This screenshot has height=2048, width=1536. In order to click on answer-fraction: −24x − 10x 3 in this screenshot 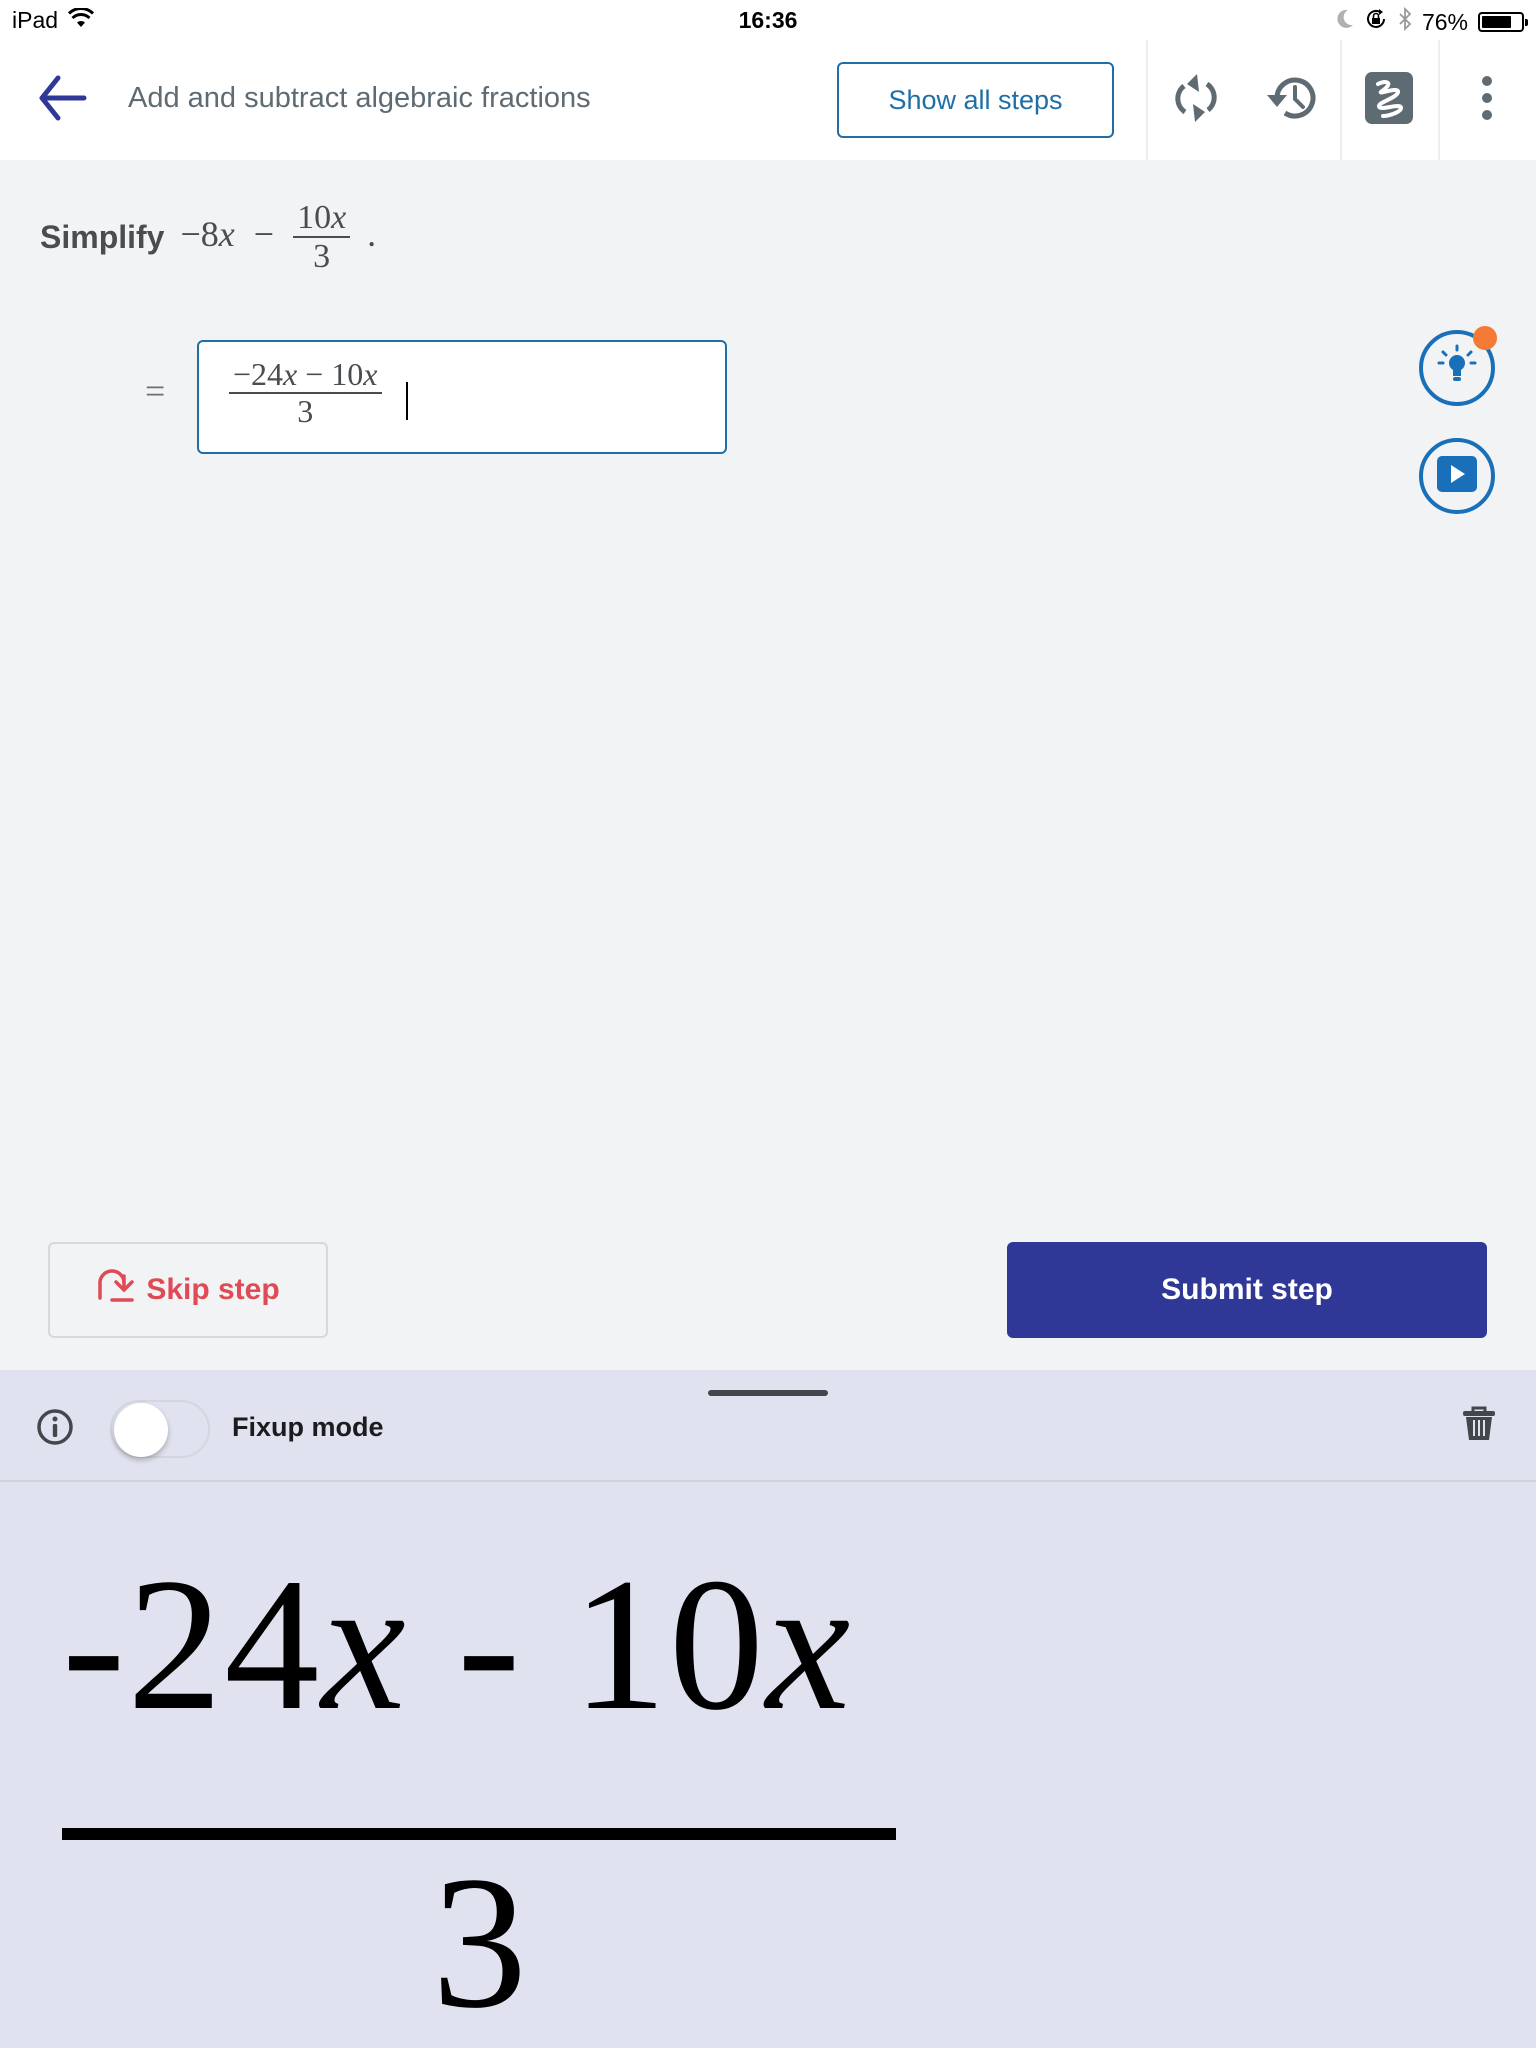, I will do `click(305, 392)`.